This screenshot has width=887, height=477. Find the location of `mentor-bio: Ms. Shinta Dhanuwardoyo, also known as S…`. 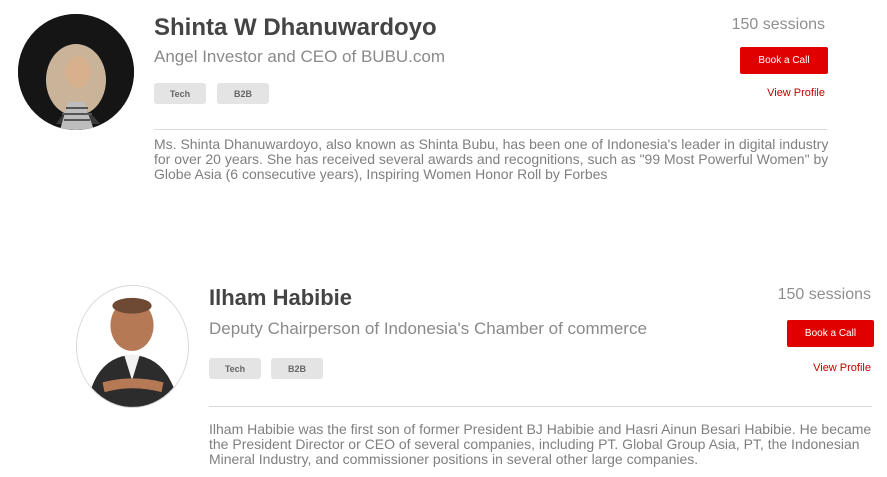

mentor-bio: Ms. Shinta Dhanuwardoyo, also known as S… is located at coordinates (491, 159).